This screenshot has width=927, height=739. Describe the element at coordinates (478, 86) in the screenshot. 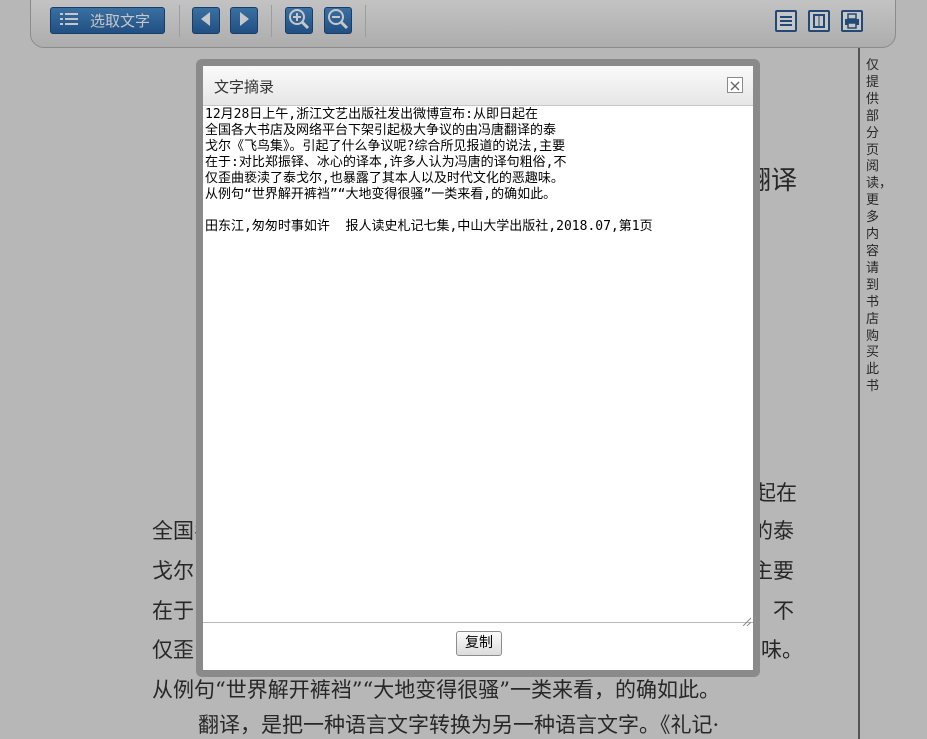

I see `dialog-header: 文字摘录` at that location.